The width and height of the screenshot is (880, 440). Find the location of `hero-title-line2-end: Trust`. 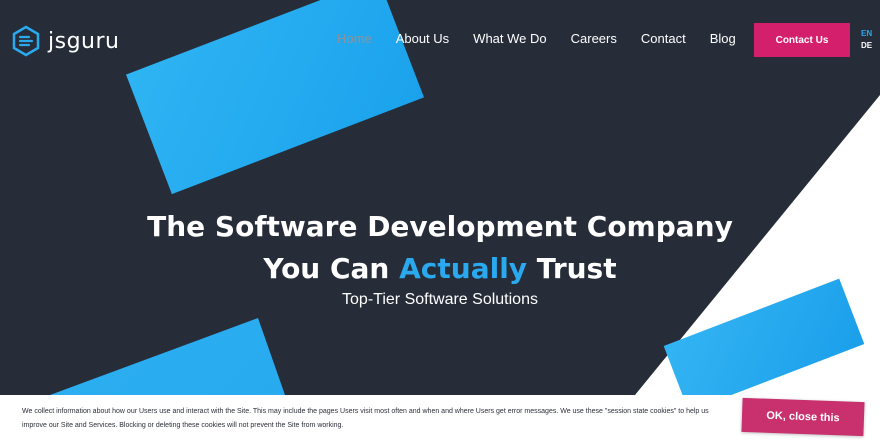

hero-title-line2-end: Trust is located at coordinates (572, 268).